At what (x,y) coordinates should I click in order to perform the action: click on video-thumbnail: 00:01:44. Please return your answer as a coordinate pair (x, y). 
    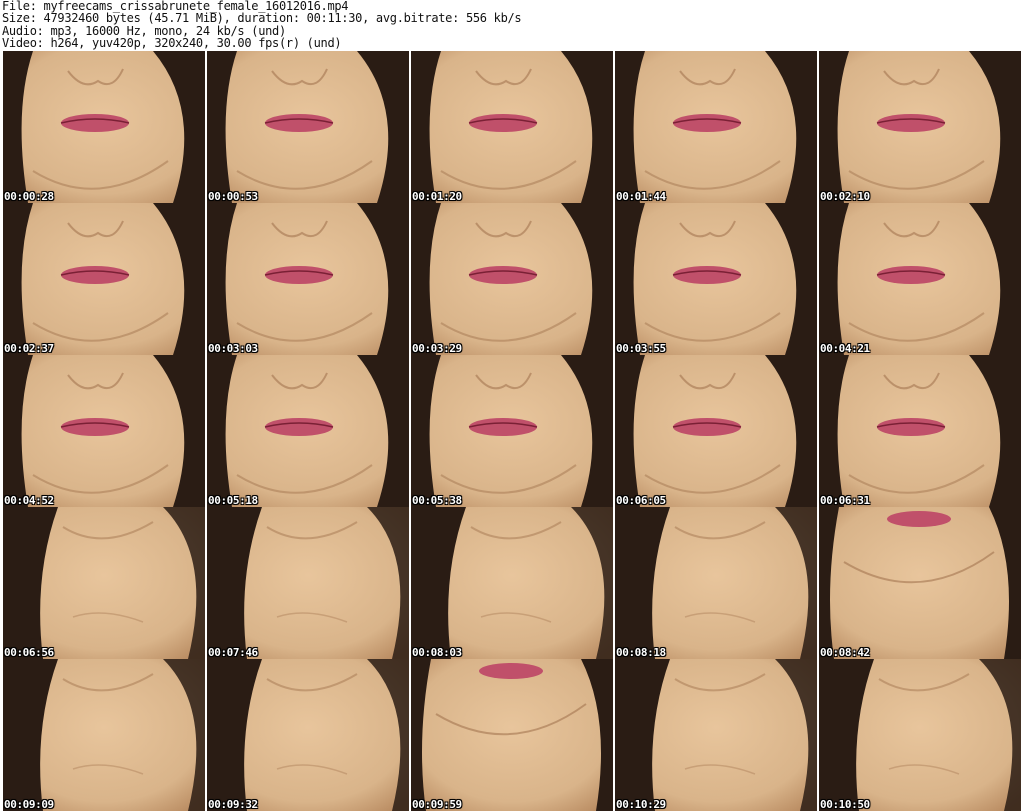
    Looking at the image, I should click on (716, 127).